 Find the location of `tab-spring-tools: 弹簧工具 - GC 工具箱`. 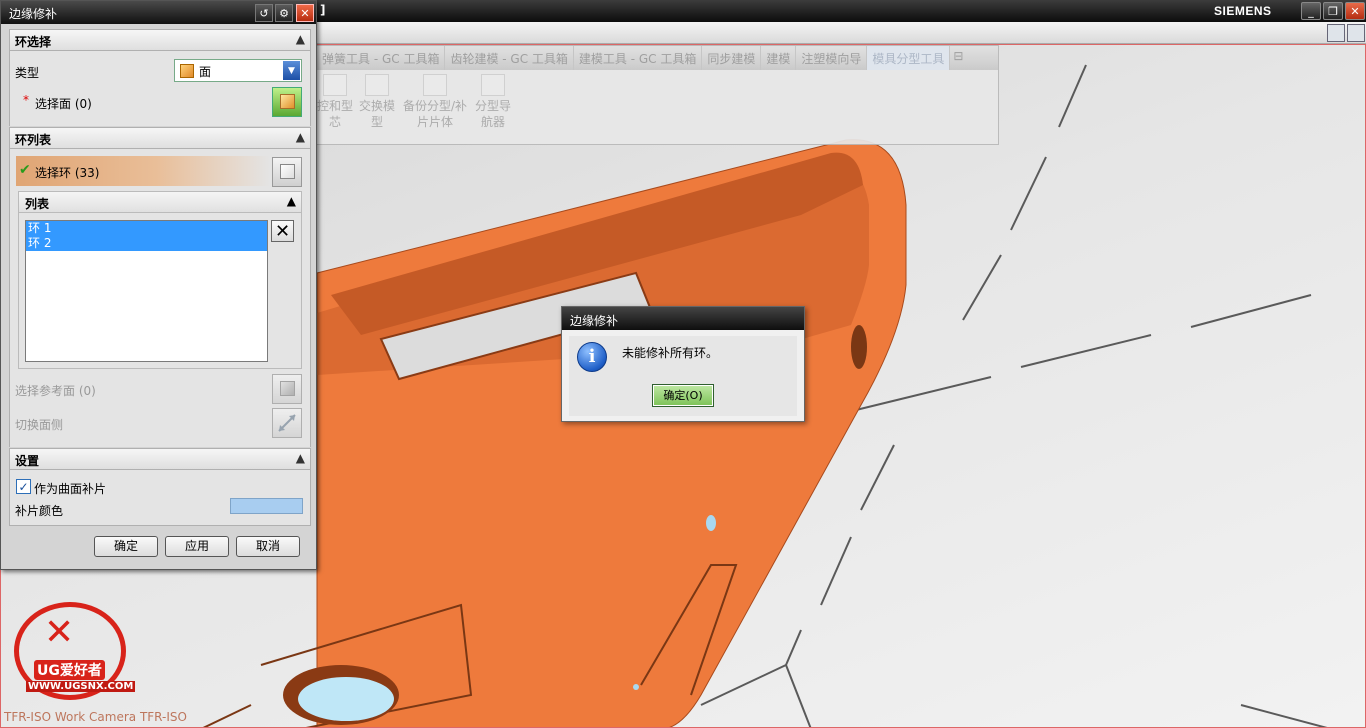

tab-spring-tools: 弹簧工具 - GC 工具箱 is located at coordinates (381, 58).